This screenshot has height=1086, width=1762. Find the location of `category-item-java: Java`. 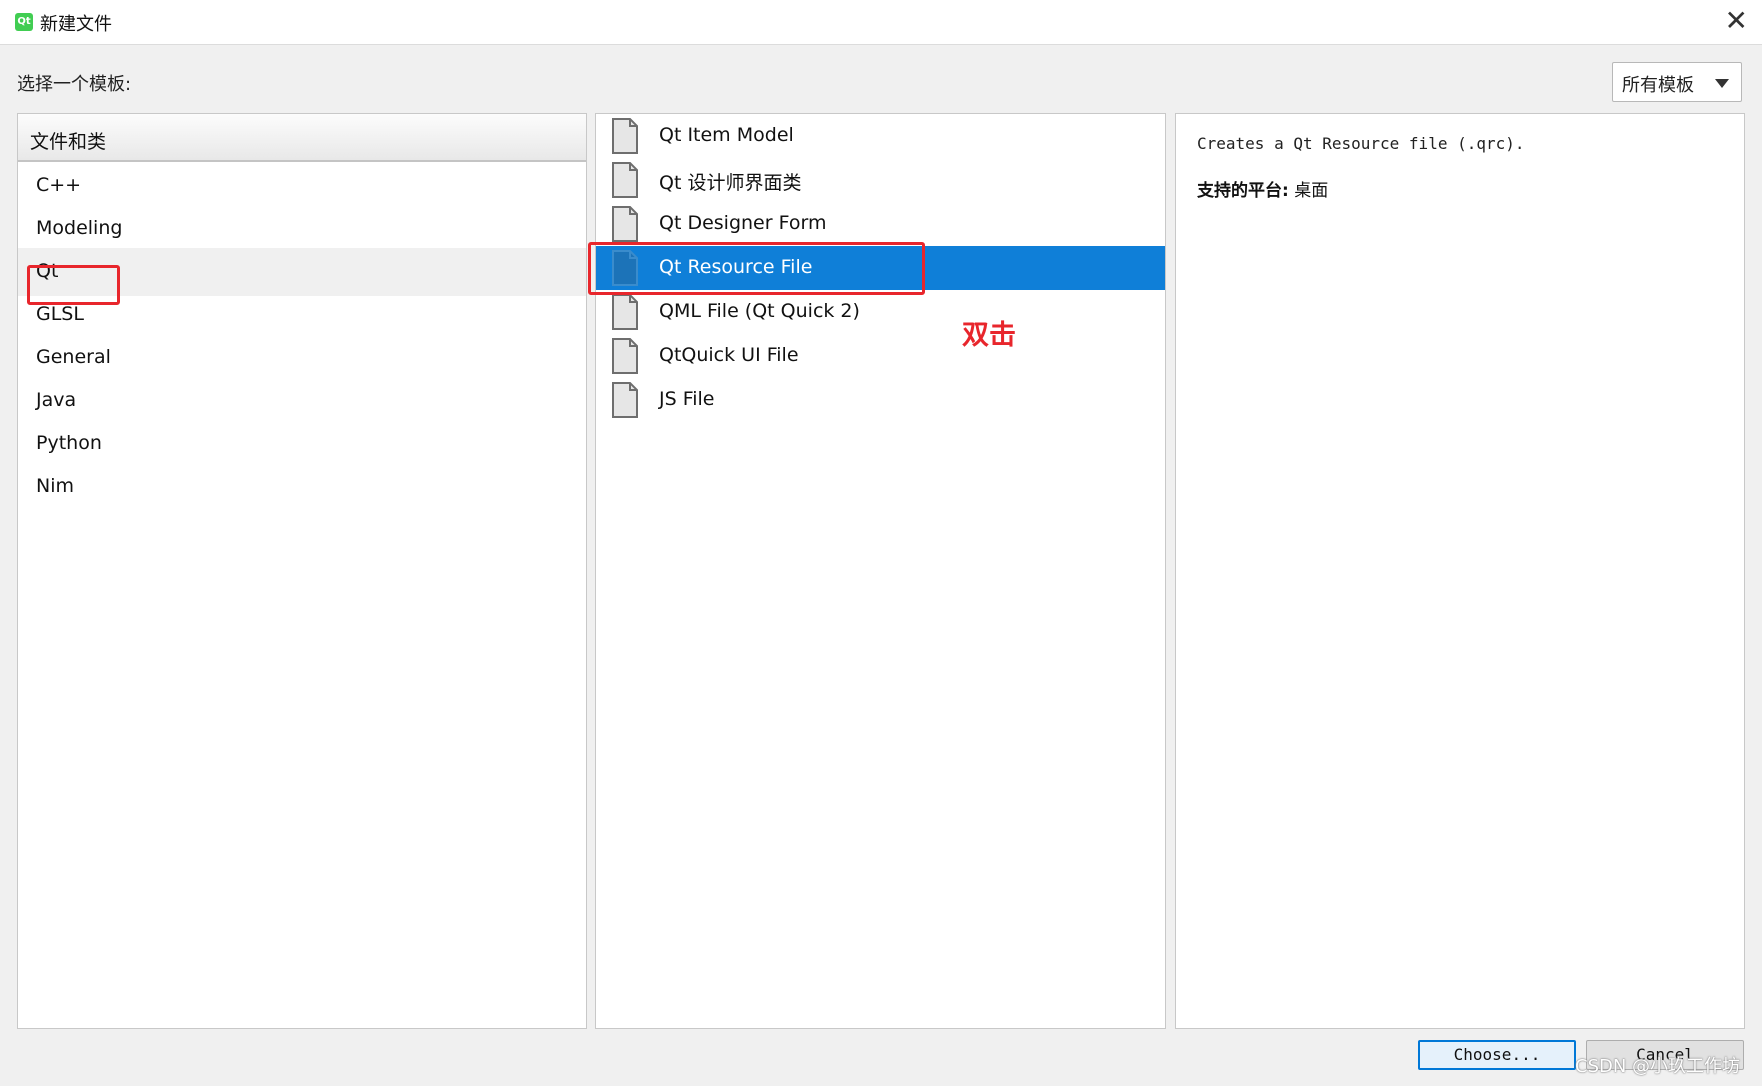

category-item-java: Java is located at coordinates (302, 401).